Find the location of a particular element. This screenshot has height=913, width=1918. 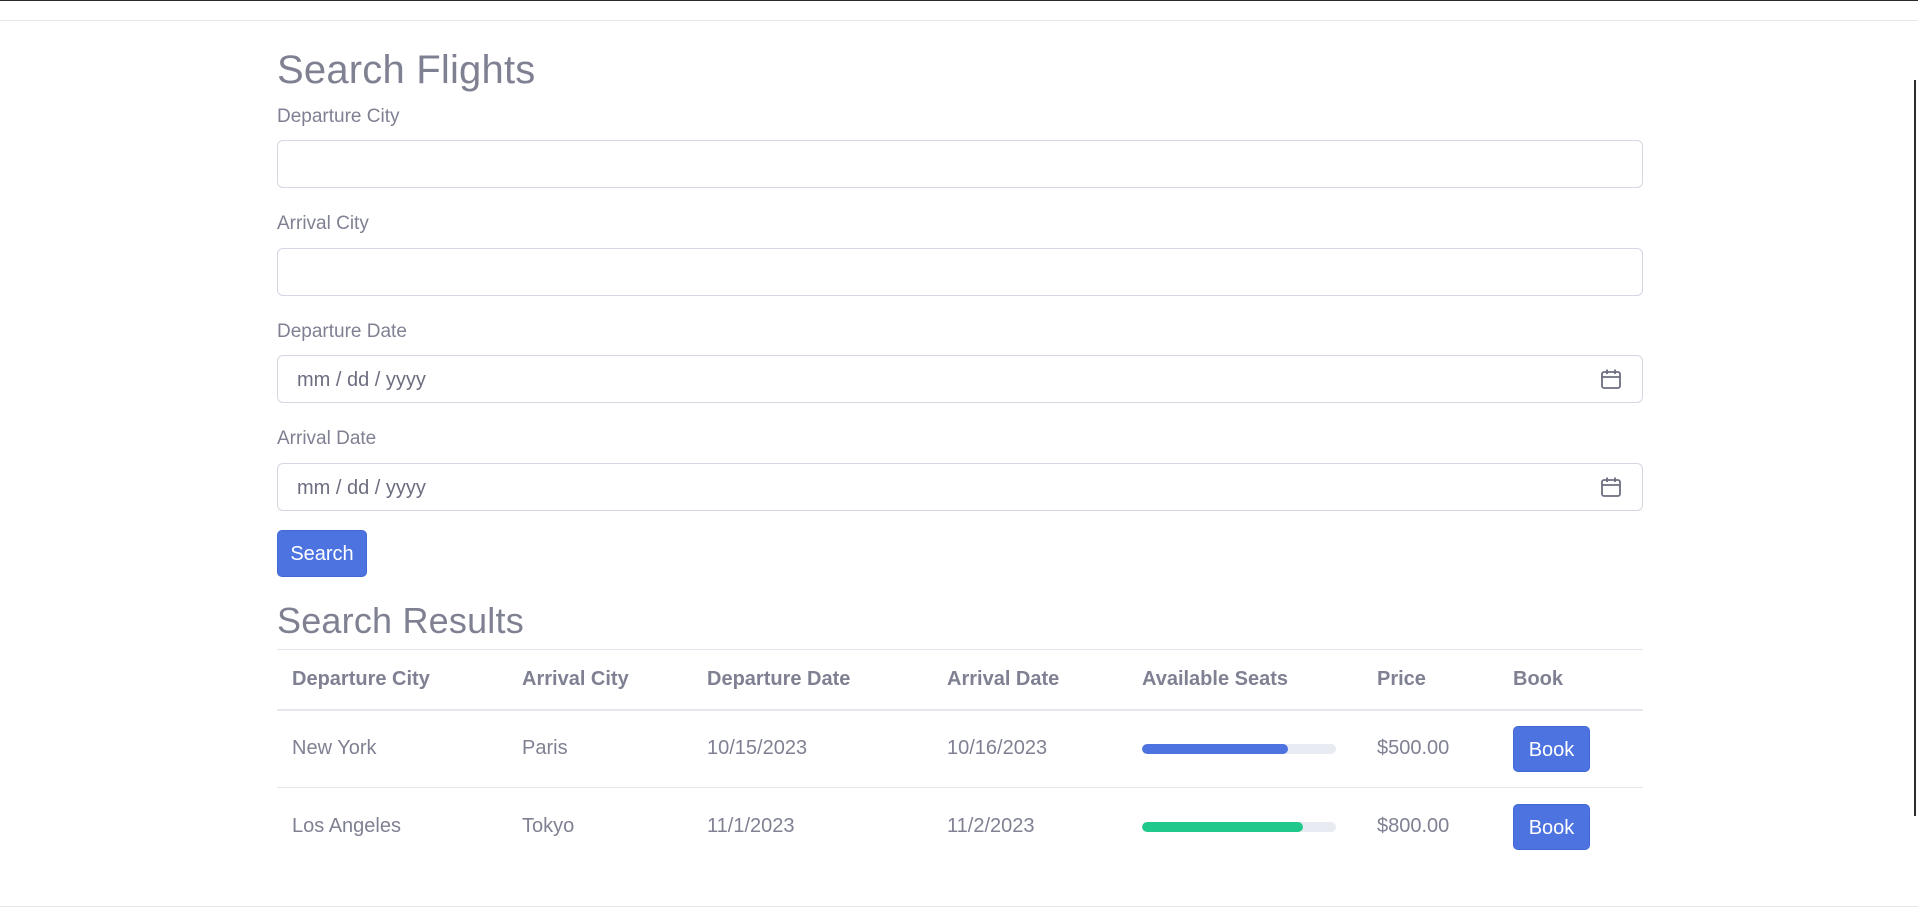

departure-city-label: Departure City is located at coordinates (338, 116).